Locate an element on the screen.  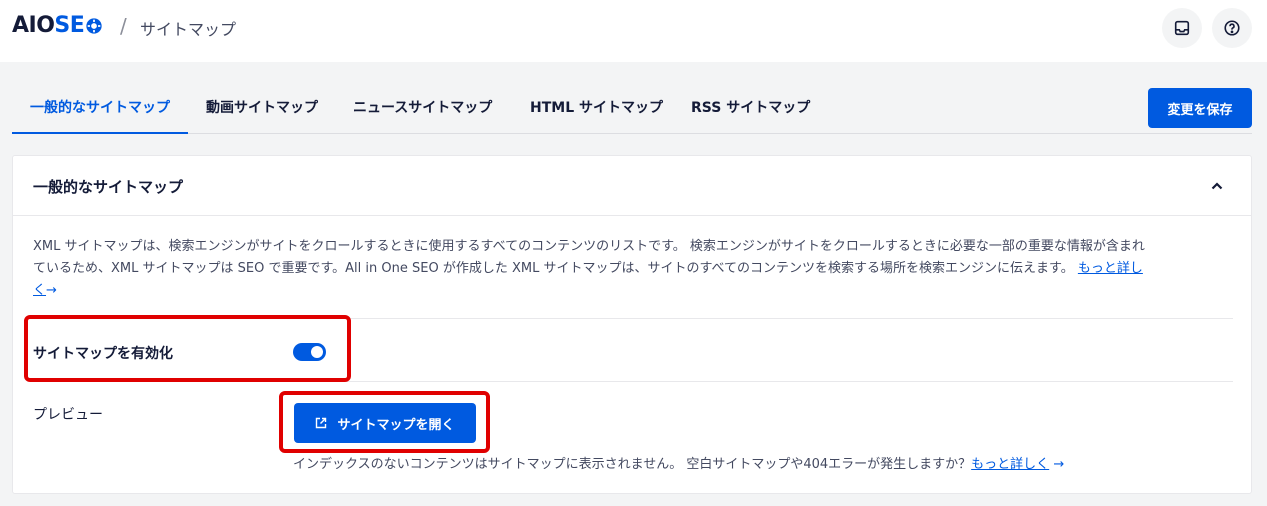
enable-sitemap-toggle is located at coordinates (309, 352).